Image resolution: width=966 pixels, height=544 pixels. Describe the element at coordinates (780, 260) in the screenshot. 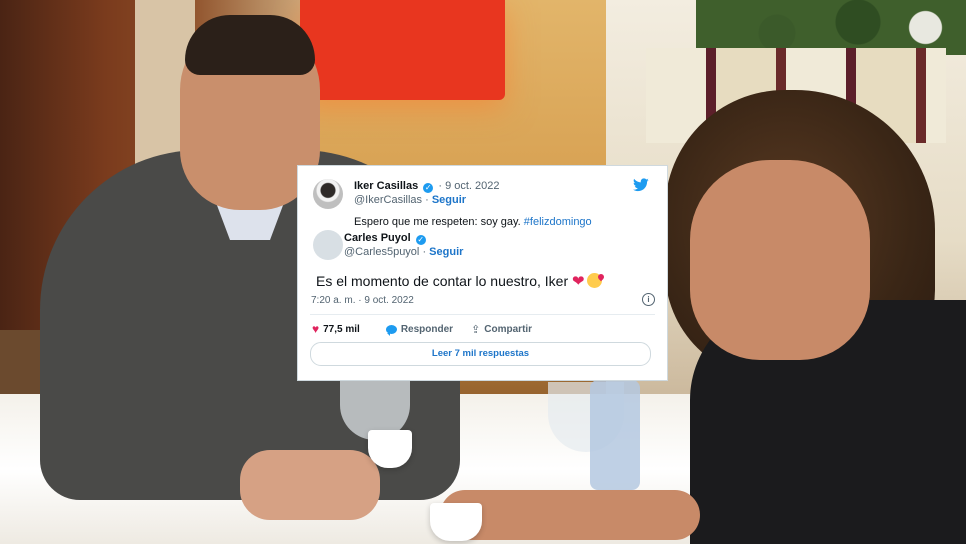

I see `person-right-head` at that location.